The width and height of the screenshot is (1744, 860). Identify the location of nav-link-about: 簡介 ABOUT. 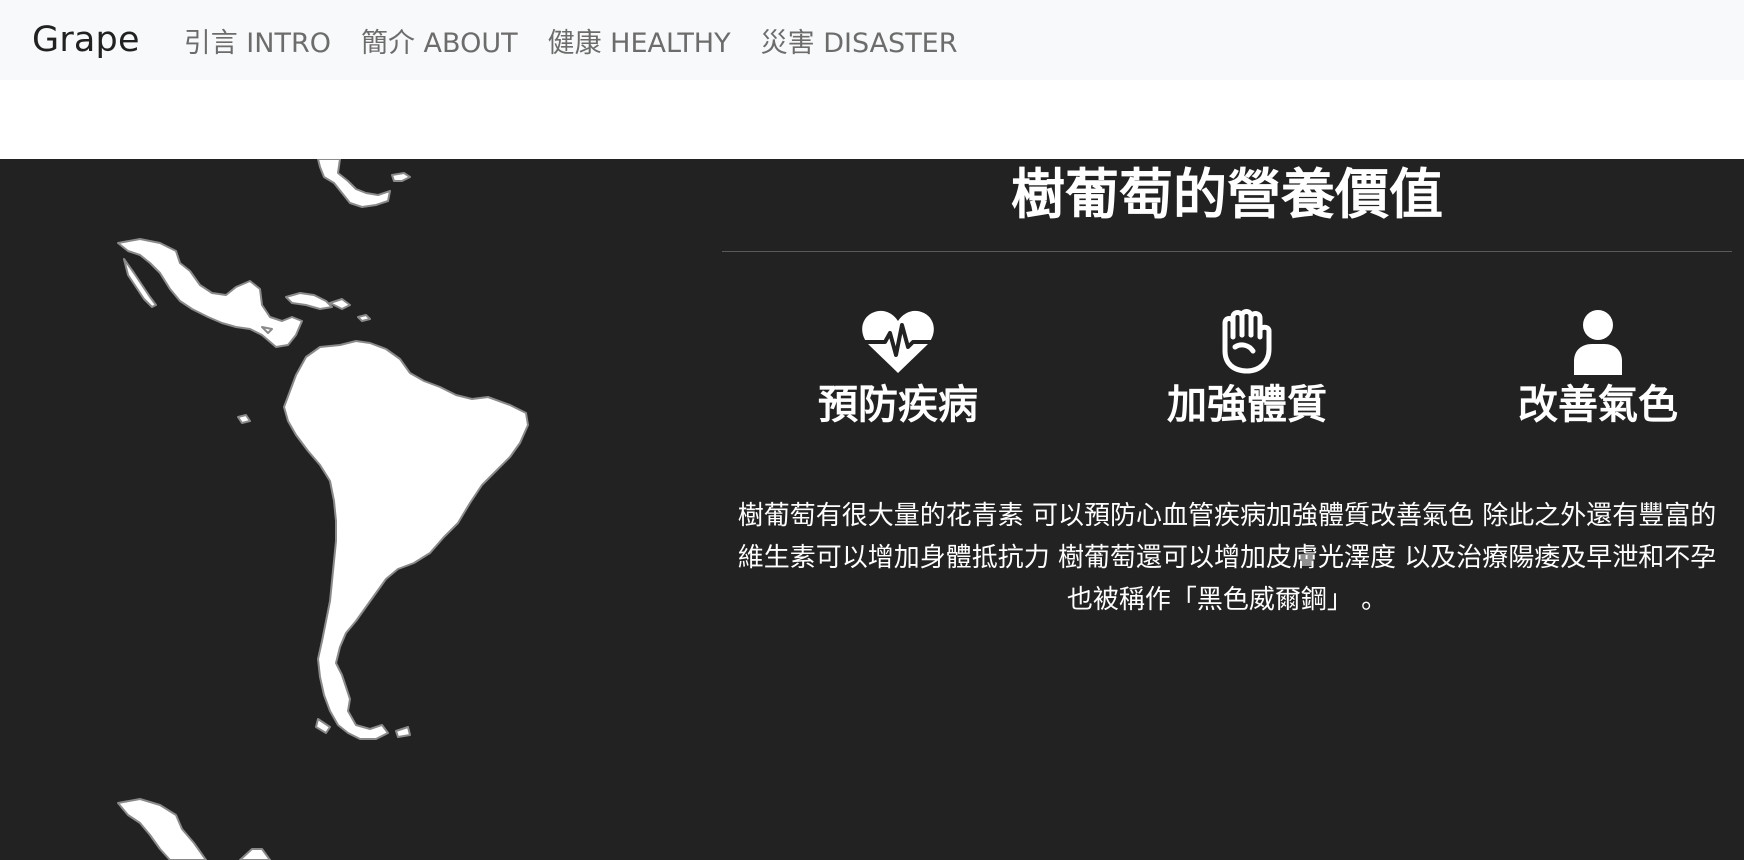
(439, 40).